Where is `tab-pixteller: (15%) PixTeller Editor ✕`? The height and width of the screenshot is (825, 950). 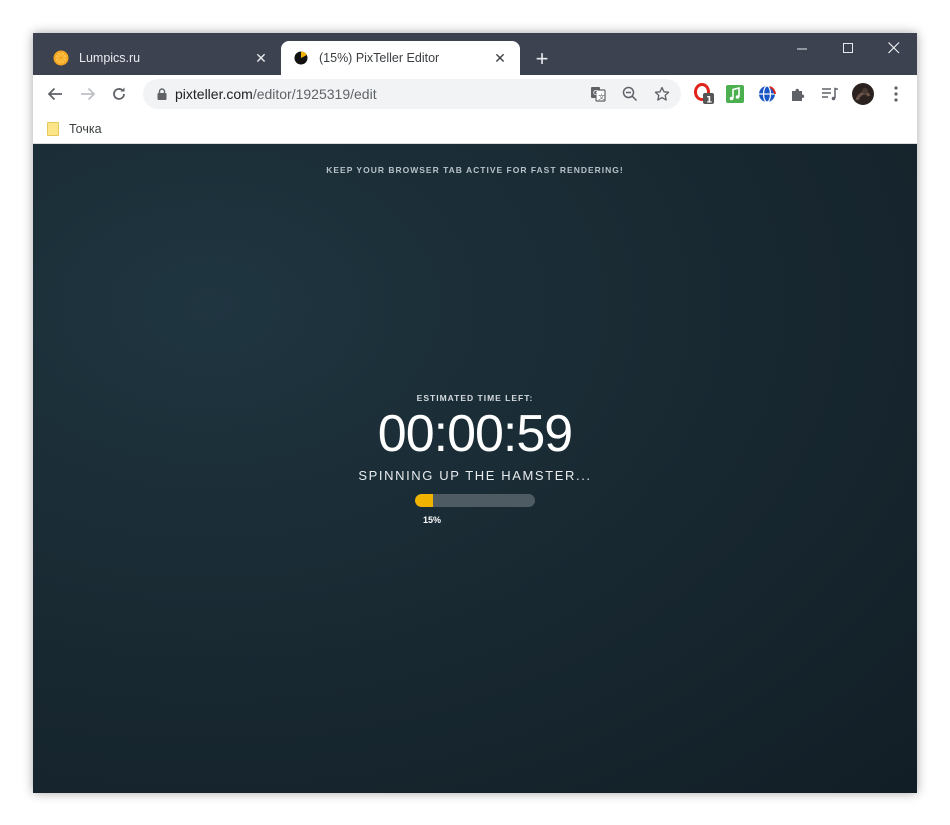
tab-pixteller: (15%) PixTeller Editor ✕ is located at coordinates (400, 58).